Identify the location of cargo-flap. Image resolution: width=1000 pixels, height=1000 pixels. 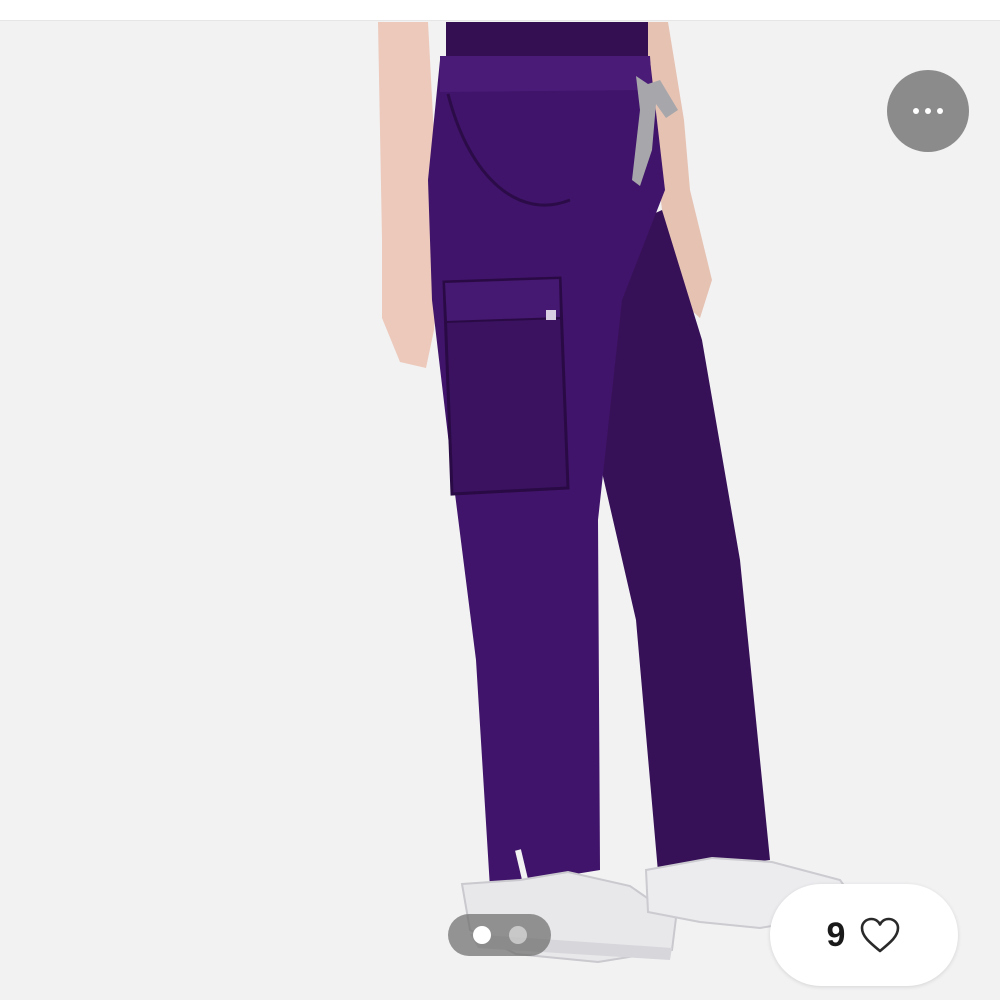
(502, 300).